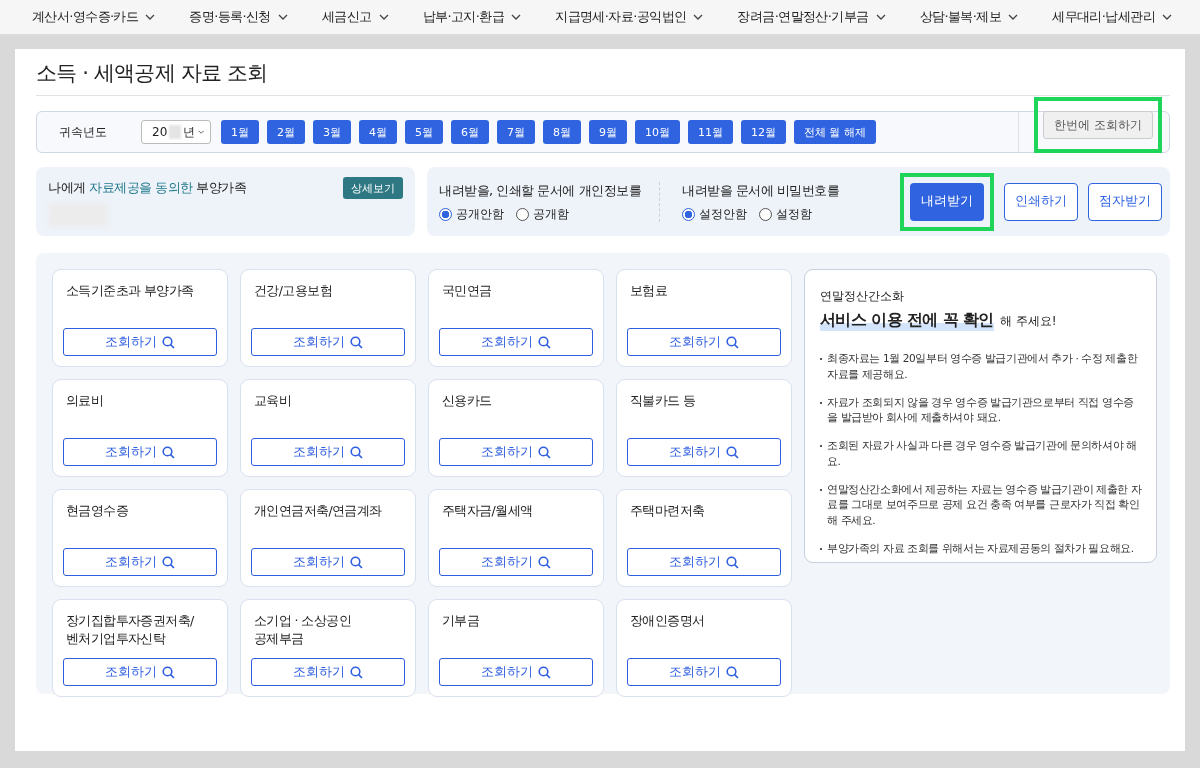  What do you see at coordinates (373, 188) in the screenshot?
I see `detail-button: 상세보기` at bounding box center [373, 188].